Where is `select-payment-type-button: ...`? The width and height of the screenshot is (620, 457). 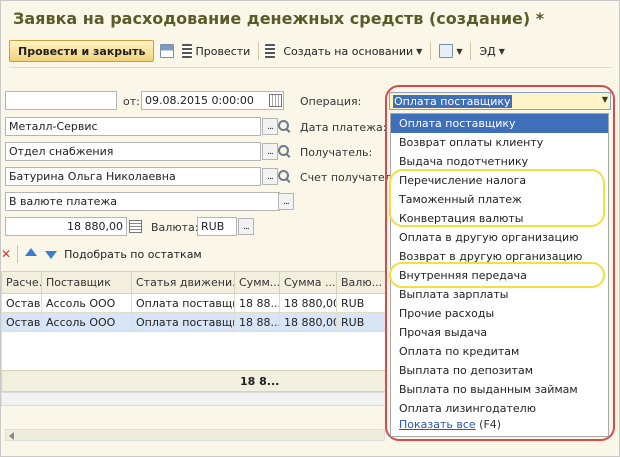
select-payment-type-button: ... is located at coordinates (286, 201).